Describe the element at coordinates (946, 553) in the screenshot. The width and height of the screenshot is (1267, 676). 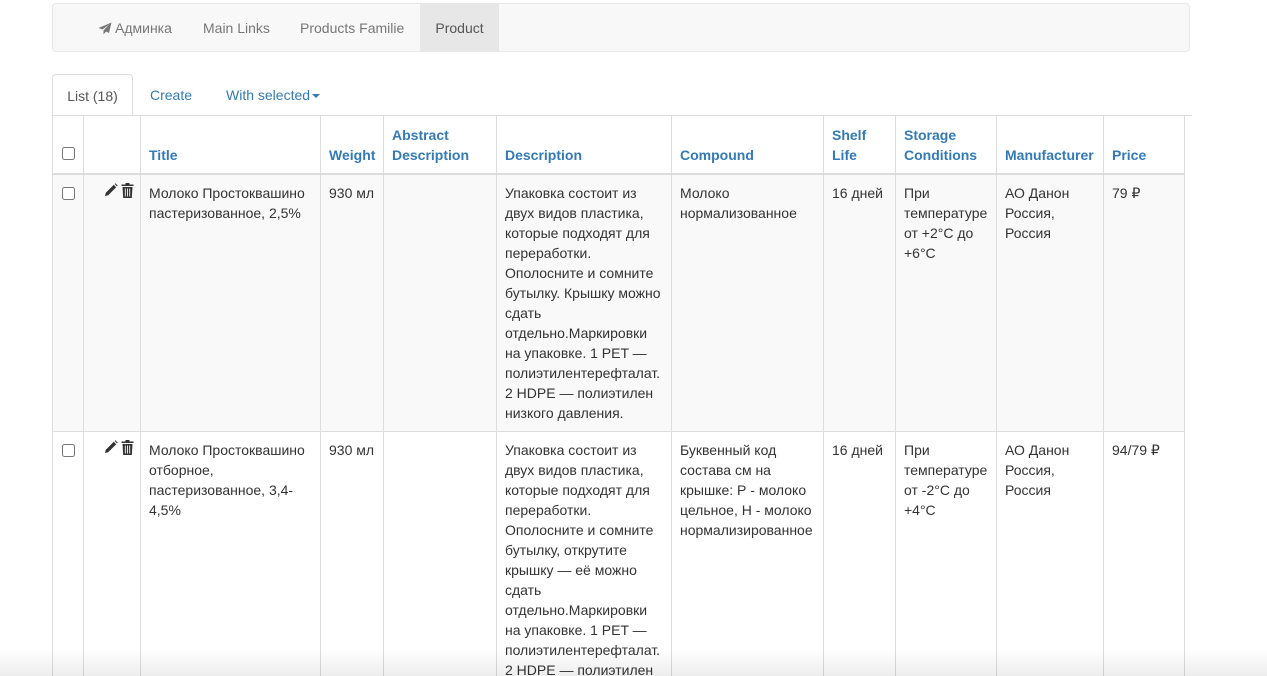
I see `cell-storage-conditions: При температуре от -2°C до +4°C` at that location.